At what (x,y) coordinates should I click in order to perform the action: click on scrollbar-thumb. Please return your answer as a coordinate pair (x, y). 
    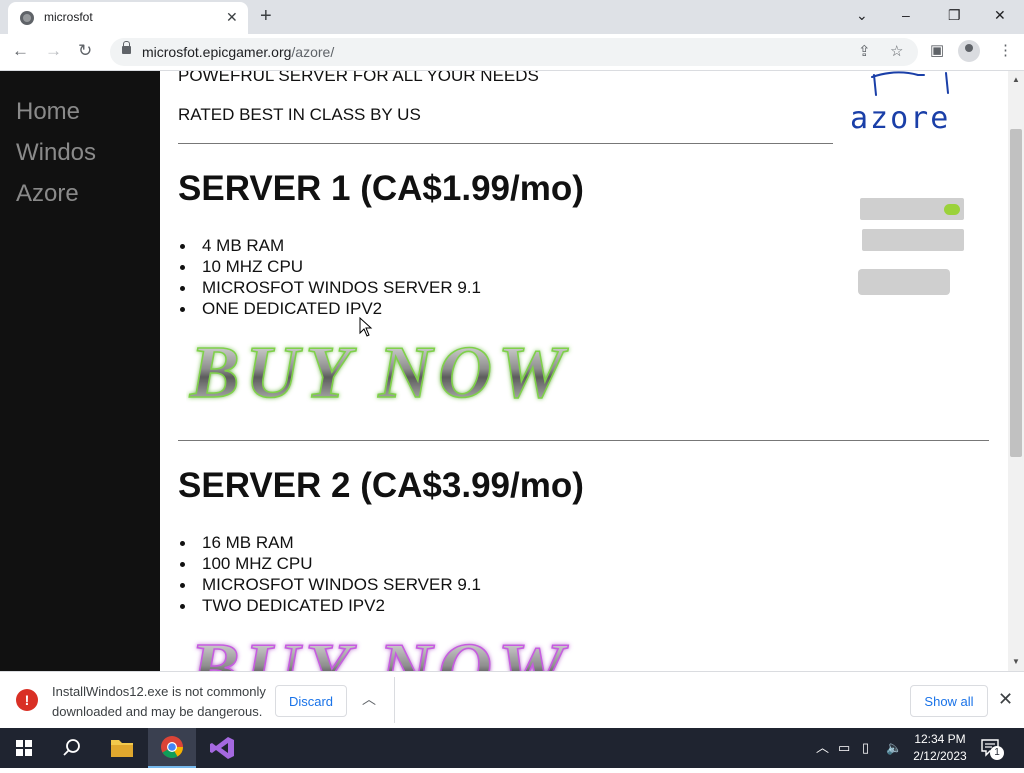
    Looking at the image, I should click on (1016, 293).